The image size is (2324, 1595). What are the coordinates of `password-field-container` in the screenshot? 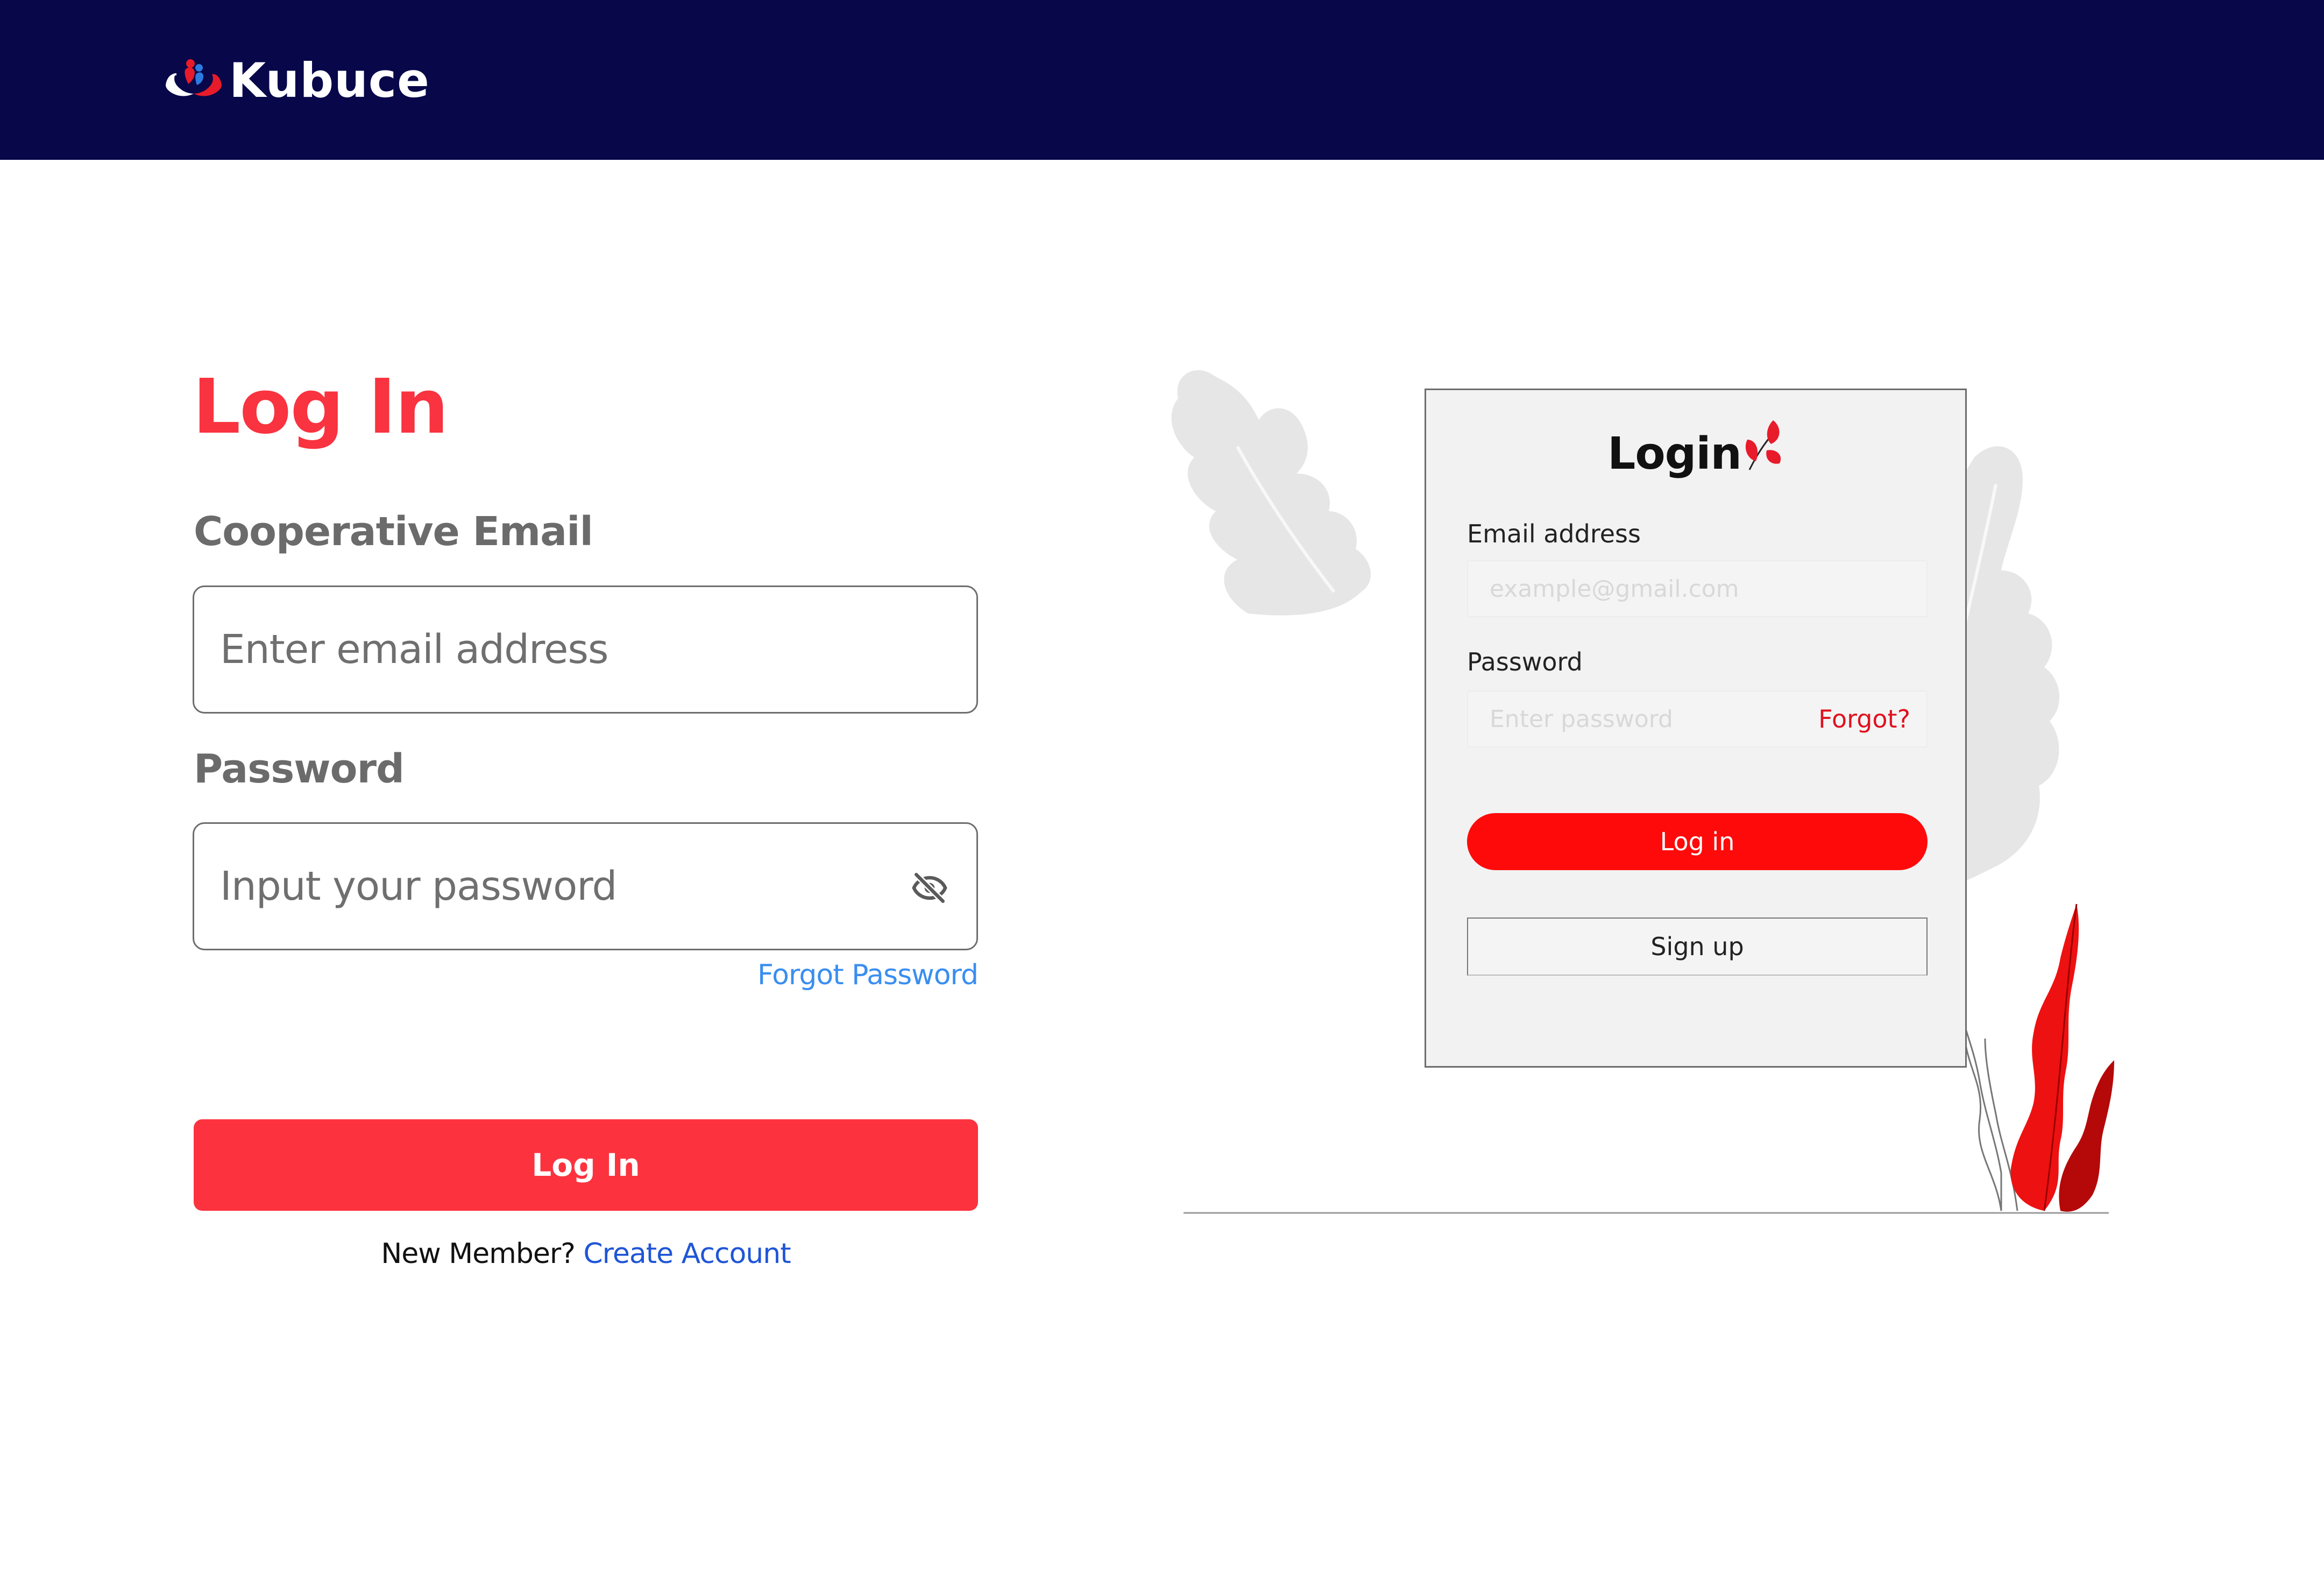 It's located at (585, 886).